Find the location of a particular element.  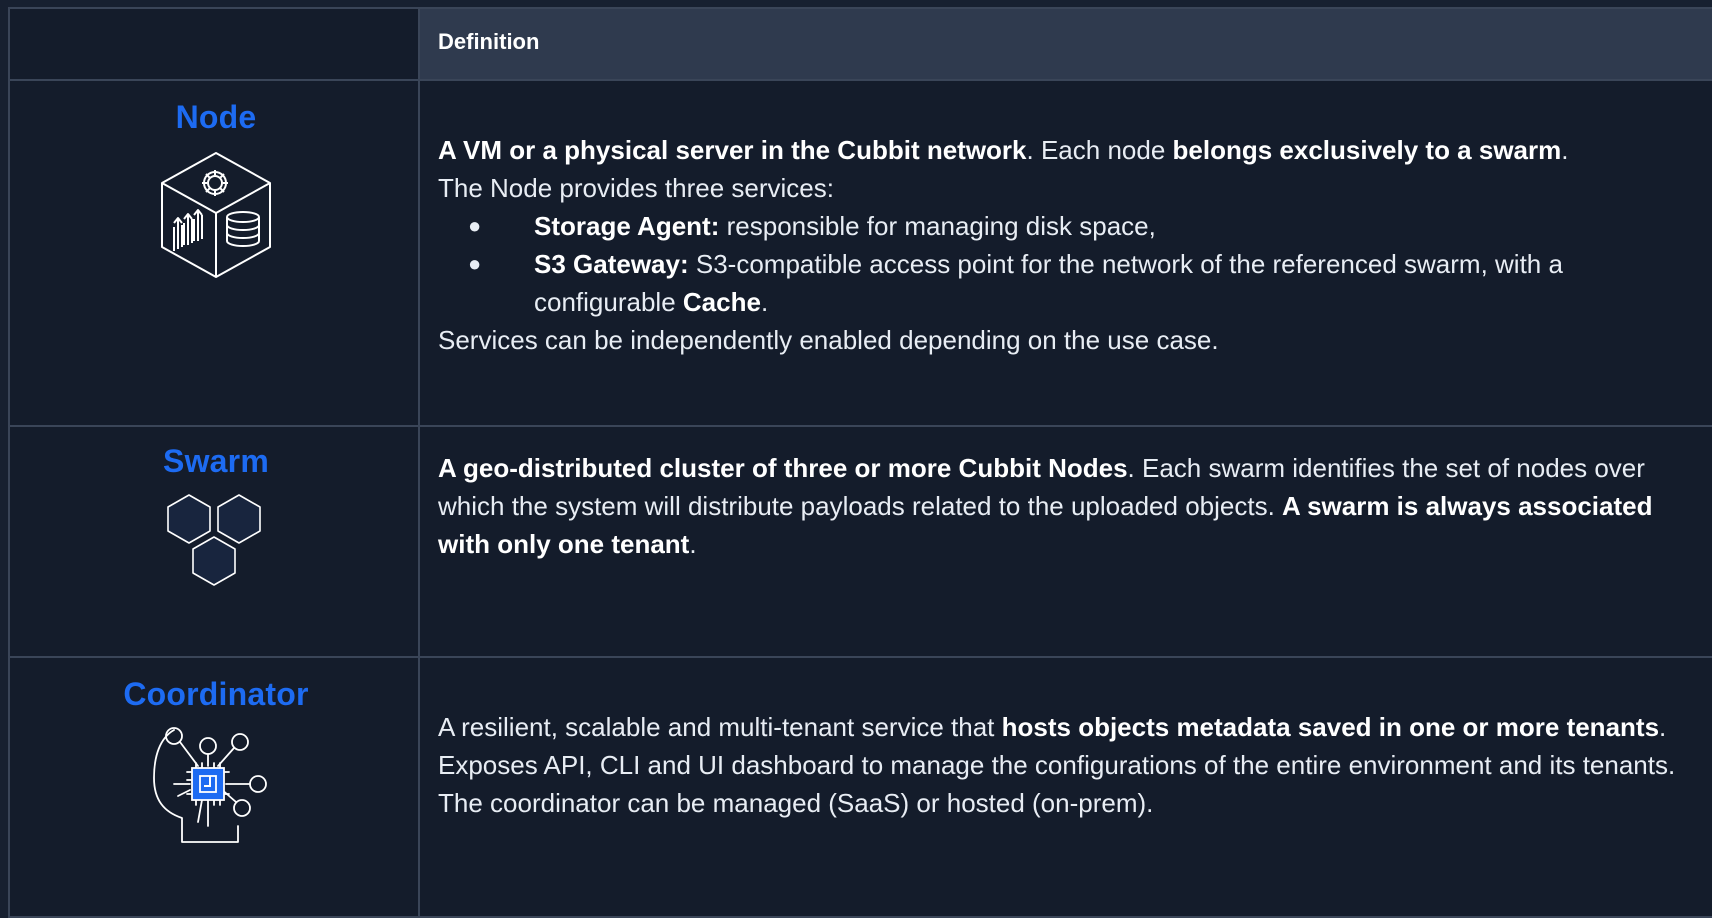

term-cell-coordinator: Coordinator is located at coordinates (214, 787).